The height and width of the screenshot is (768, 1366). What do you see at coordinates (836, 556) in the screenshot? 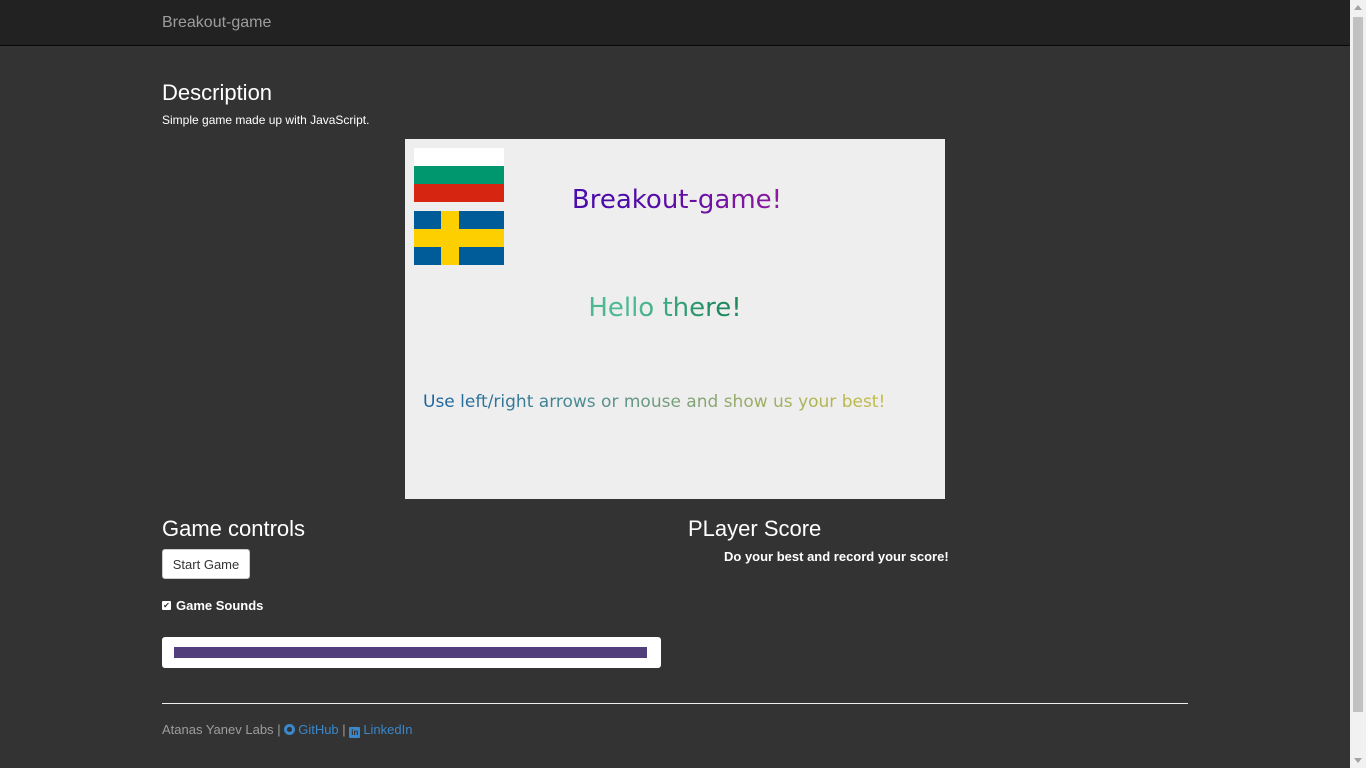
I see `player-score-text: Do your best and record your score!` at bounding box center [836, 556].